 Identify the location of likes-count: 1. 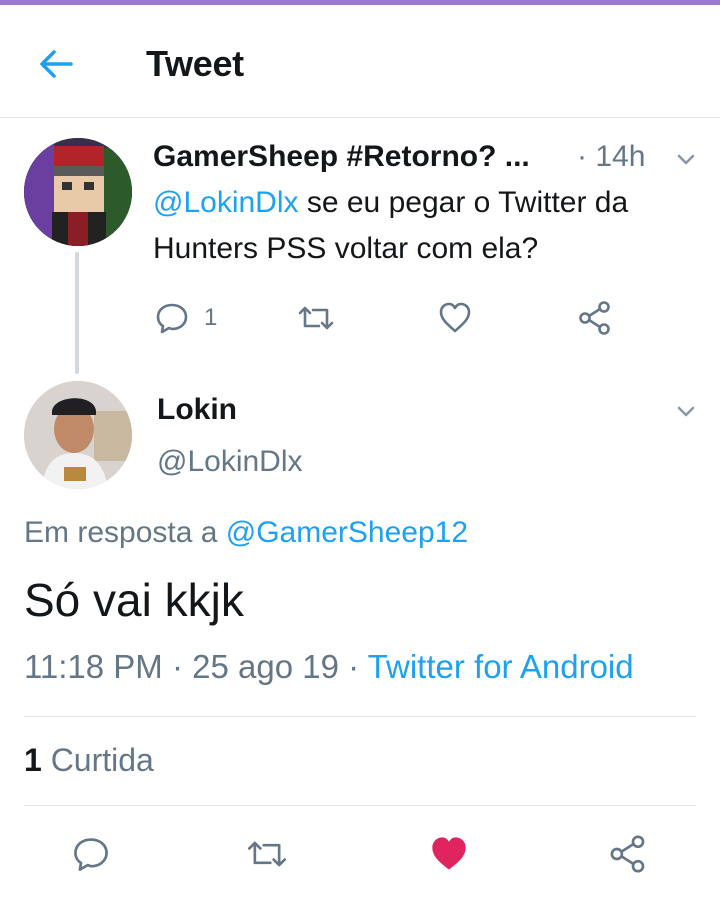
(33, 760).